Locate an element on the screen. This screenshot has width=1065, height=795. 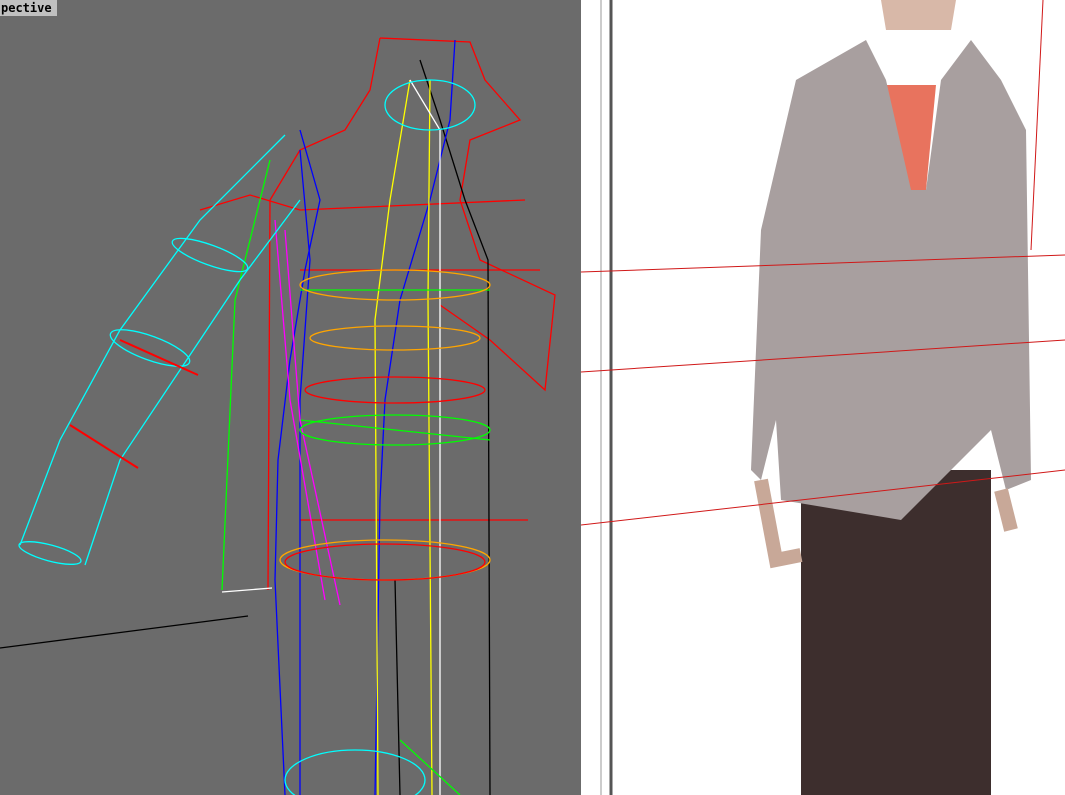
sleeve-mark-red is located at coordinates (104, 446).